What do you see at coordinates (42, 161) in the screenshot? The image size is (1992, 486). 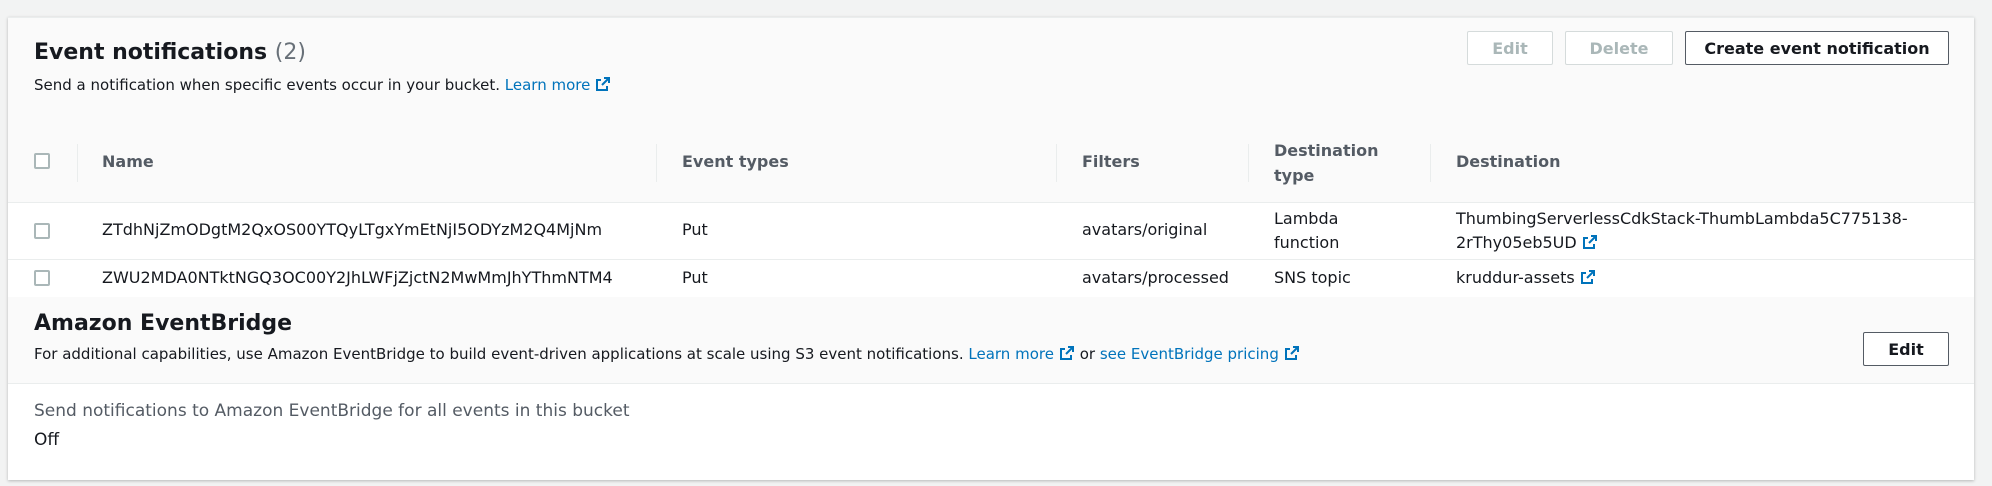 I see `select-all-checkbox` at bounding box center [42, 161].